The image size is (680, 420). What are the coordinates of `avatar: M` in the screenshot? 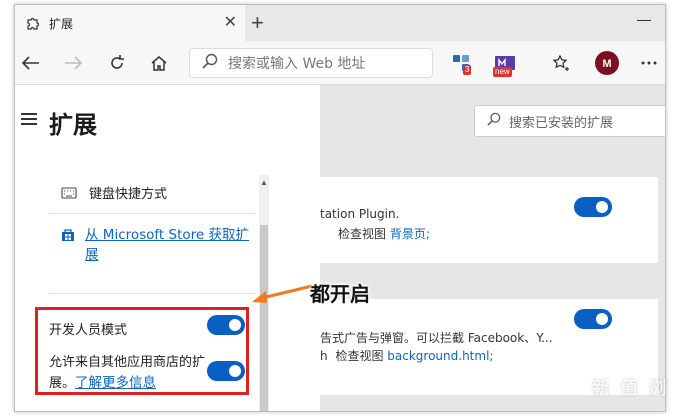 It's located at (607, 63).